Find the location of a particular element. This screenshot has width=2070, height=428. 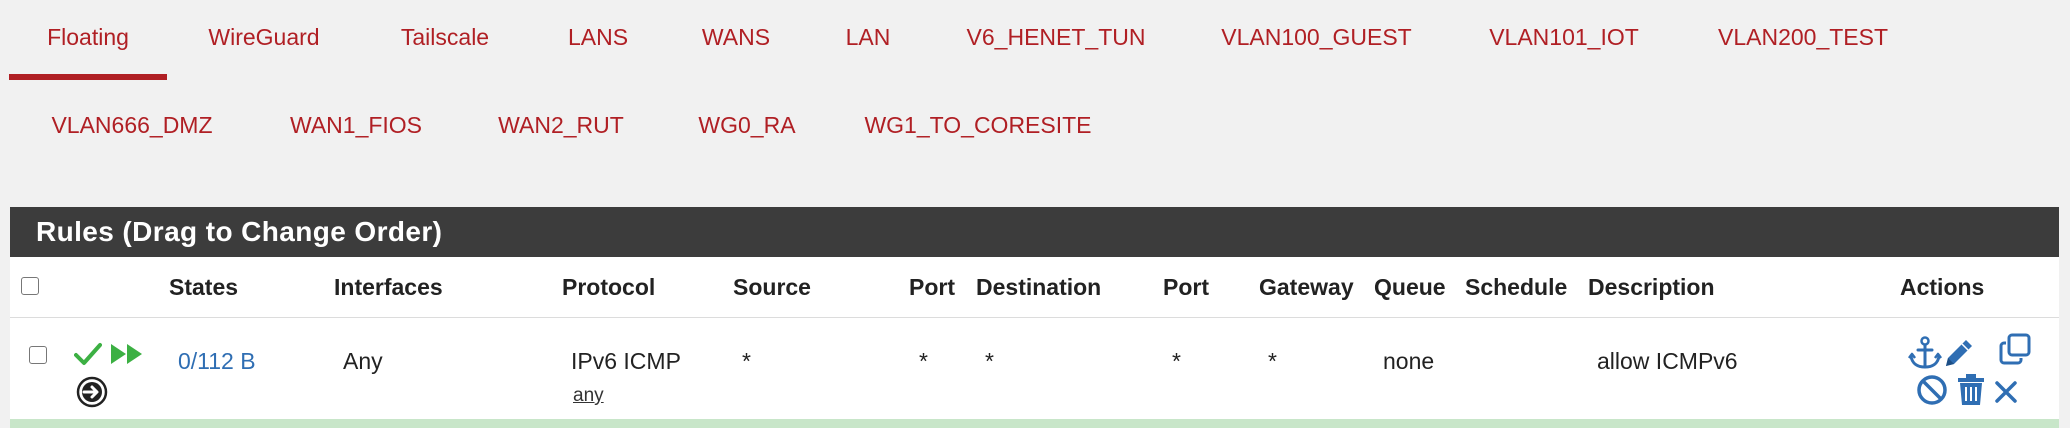

cell-source: * is located at coordinates (746, 361).